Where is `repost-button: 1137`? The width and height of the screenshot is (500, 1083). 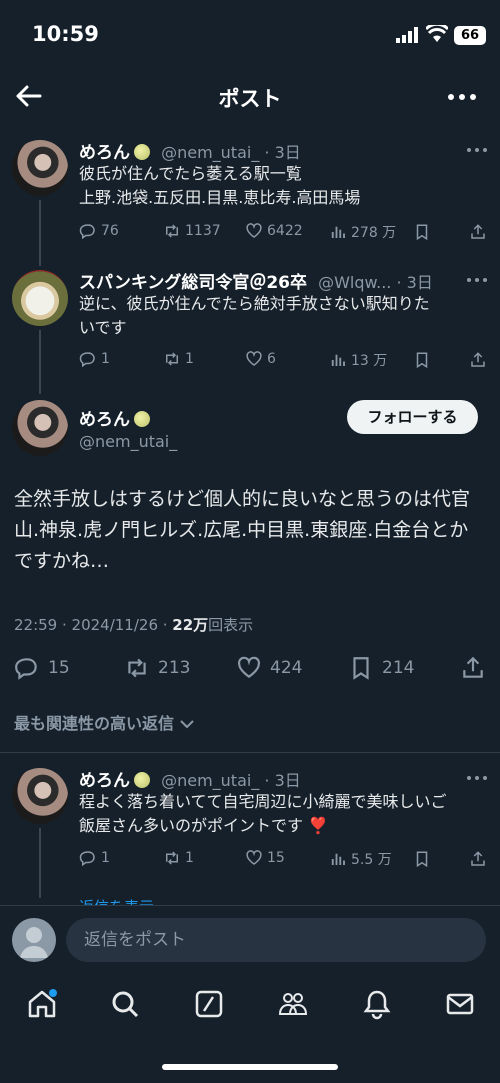
repost-button: 1137 is located at coordinates (192, 231).